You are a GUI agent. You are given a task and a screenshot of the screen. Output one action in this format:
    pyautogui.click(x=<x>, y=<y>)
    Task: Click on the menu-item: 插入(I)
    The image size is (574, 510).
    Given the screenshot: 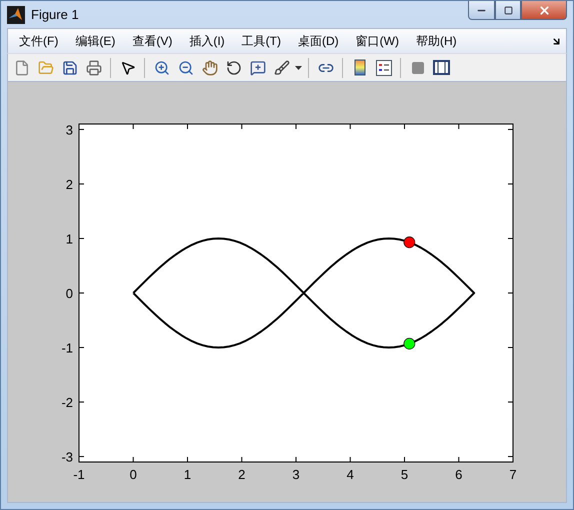 What is the action you would take?
    pyautogui.click(x=207, y=41)
    